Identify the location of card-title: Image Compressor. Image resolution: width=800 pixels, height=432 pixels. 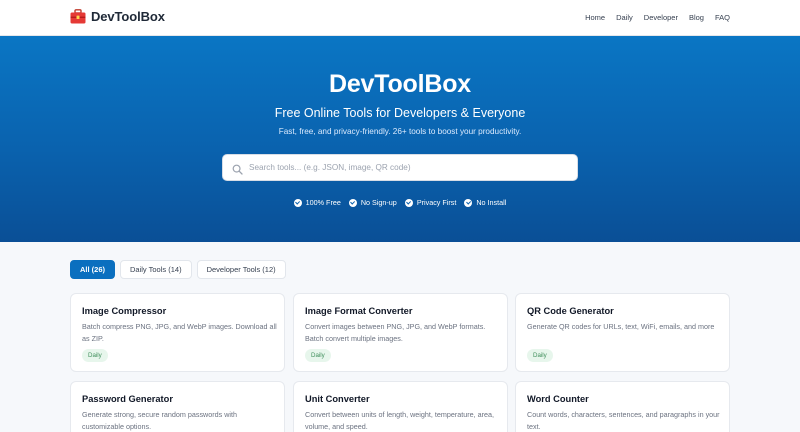
(124, 311).